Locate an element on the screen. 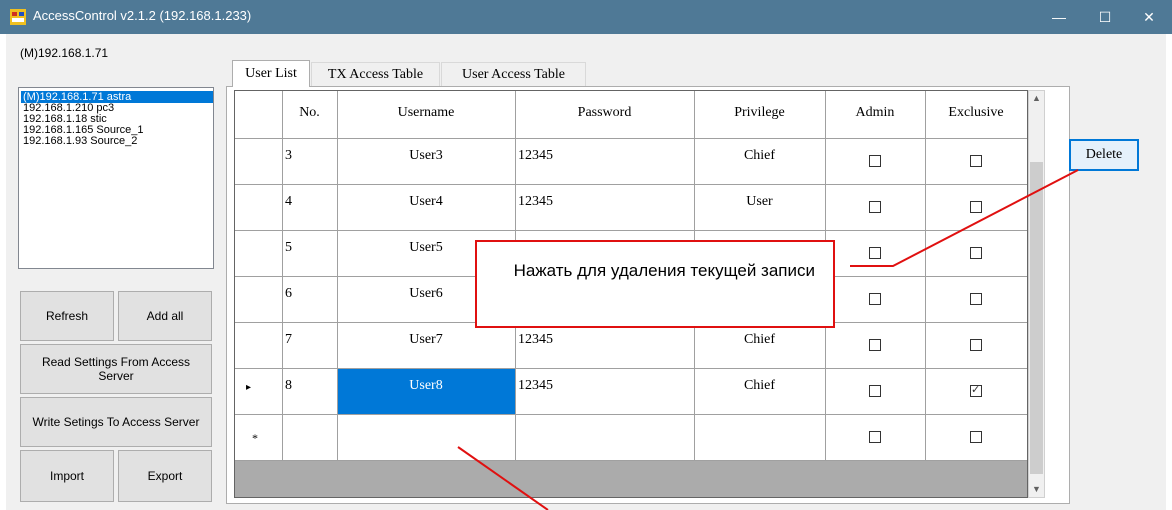 This screenshot has width=1172, height=510. grid-cell-no: 4 is located at coordinates (309, 202).